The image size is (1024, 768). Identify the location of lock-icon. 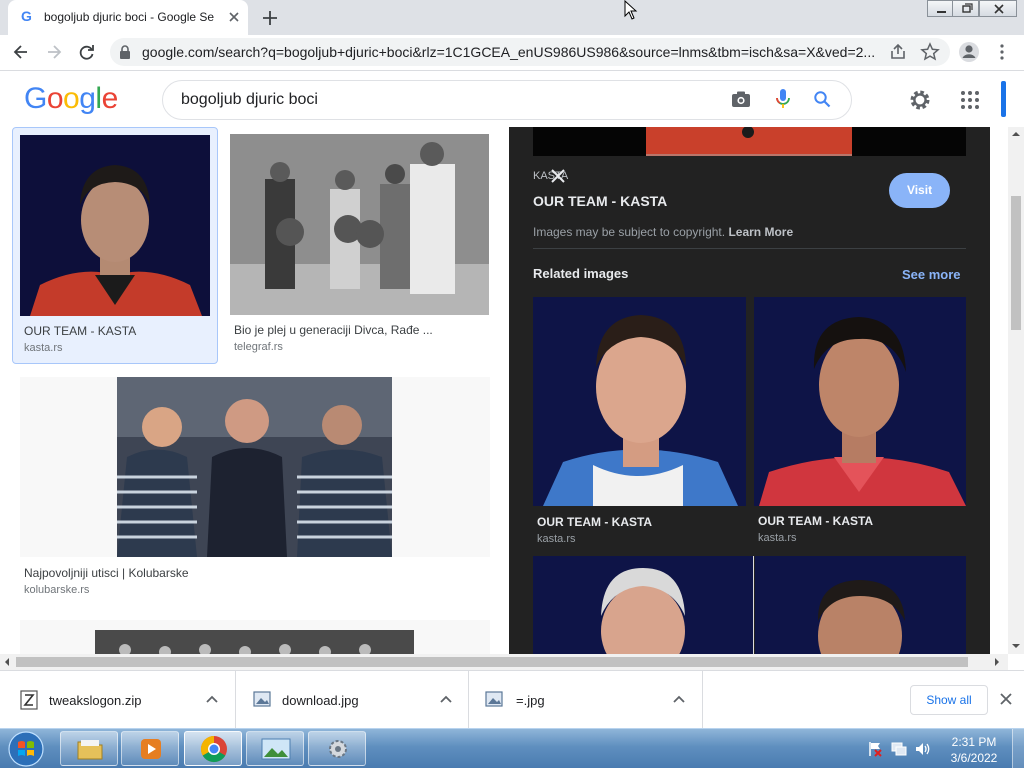
(125, 52).